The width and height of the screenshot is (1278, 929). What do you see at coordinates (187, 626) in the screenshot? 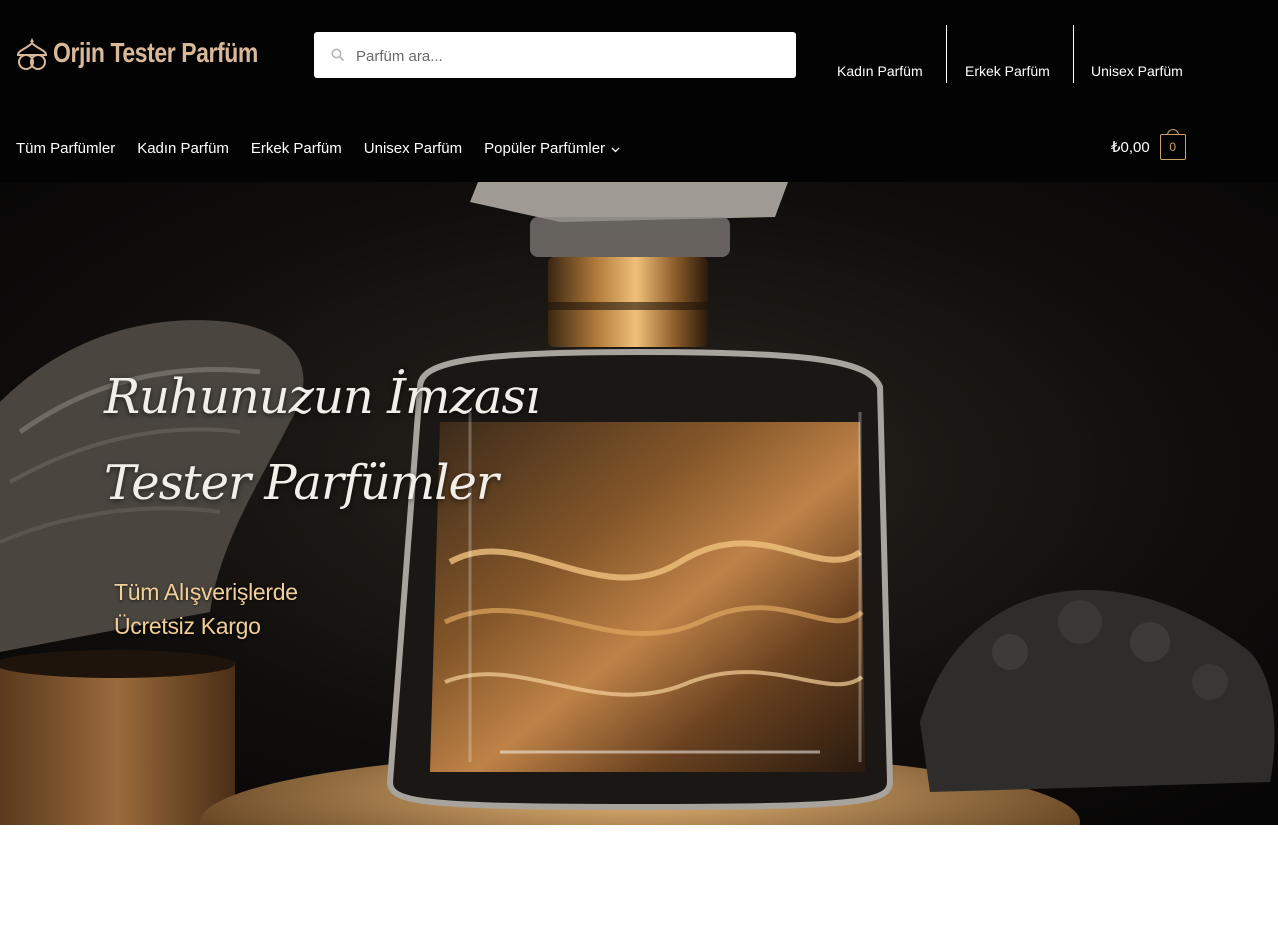
I see `hero-subtext-line-2: Ücretsiz Kargo` at bounding box center [187, 626].